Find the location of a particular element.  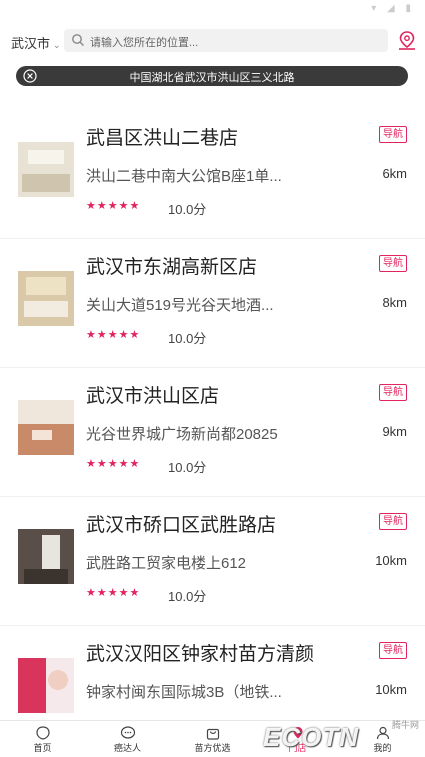

store-address: 武胜路工贸家电楼上612 is located at coordinates (166, 563).